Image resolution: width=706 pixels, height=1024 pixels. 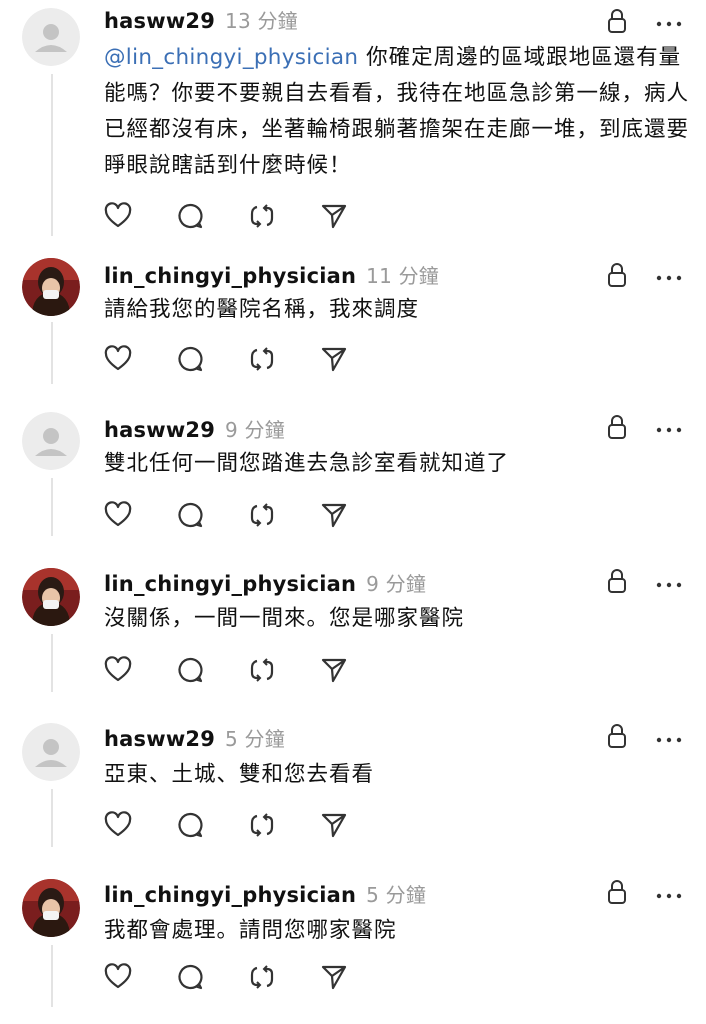 What do you see at coordinates (262, 309) in the screenshot?
I see `comment-text: 請給我您的醫院名稱，我來調度` at bounding box center [262, 309].